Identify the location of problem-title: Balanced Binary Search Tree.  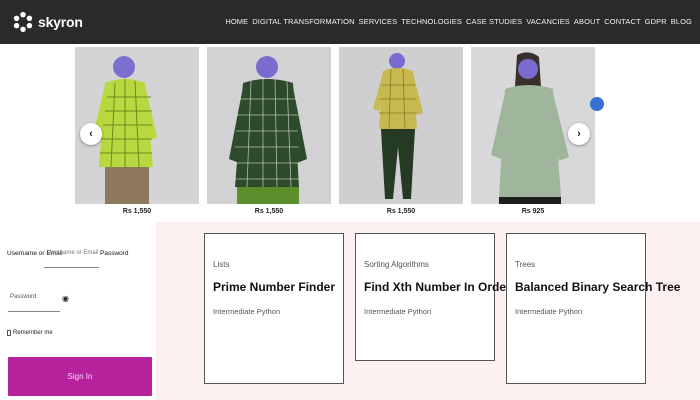
(597, 287).